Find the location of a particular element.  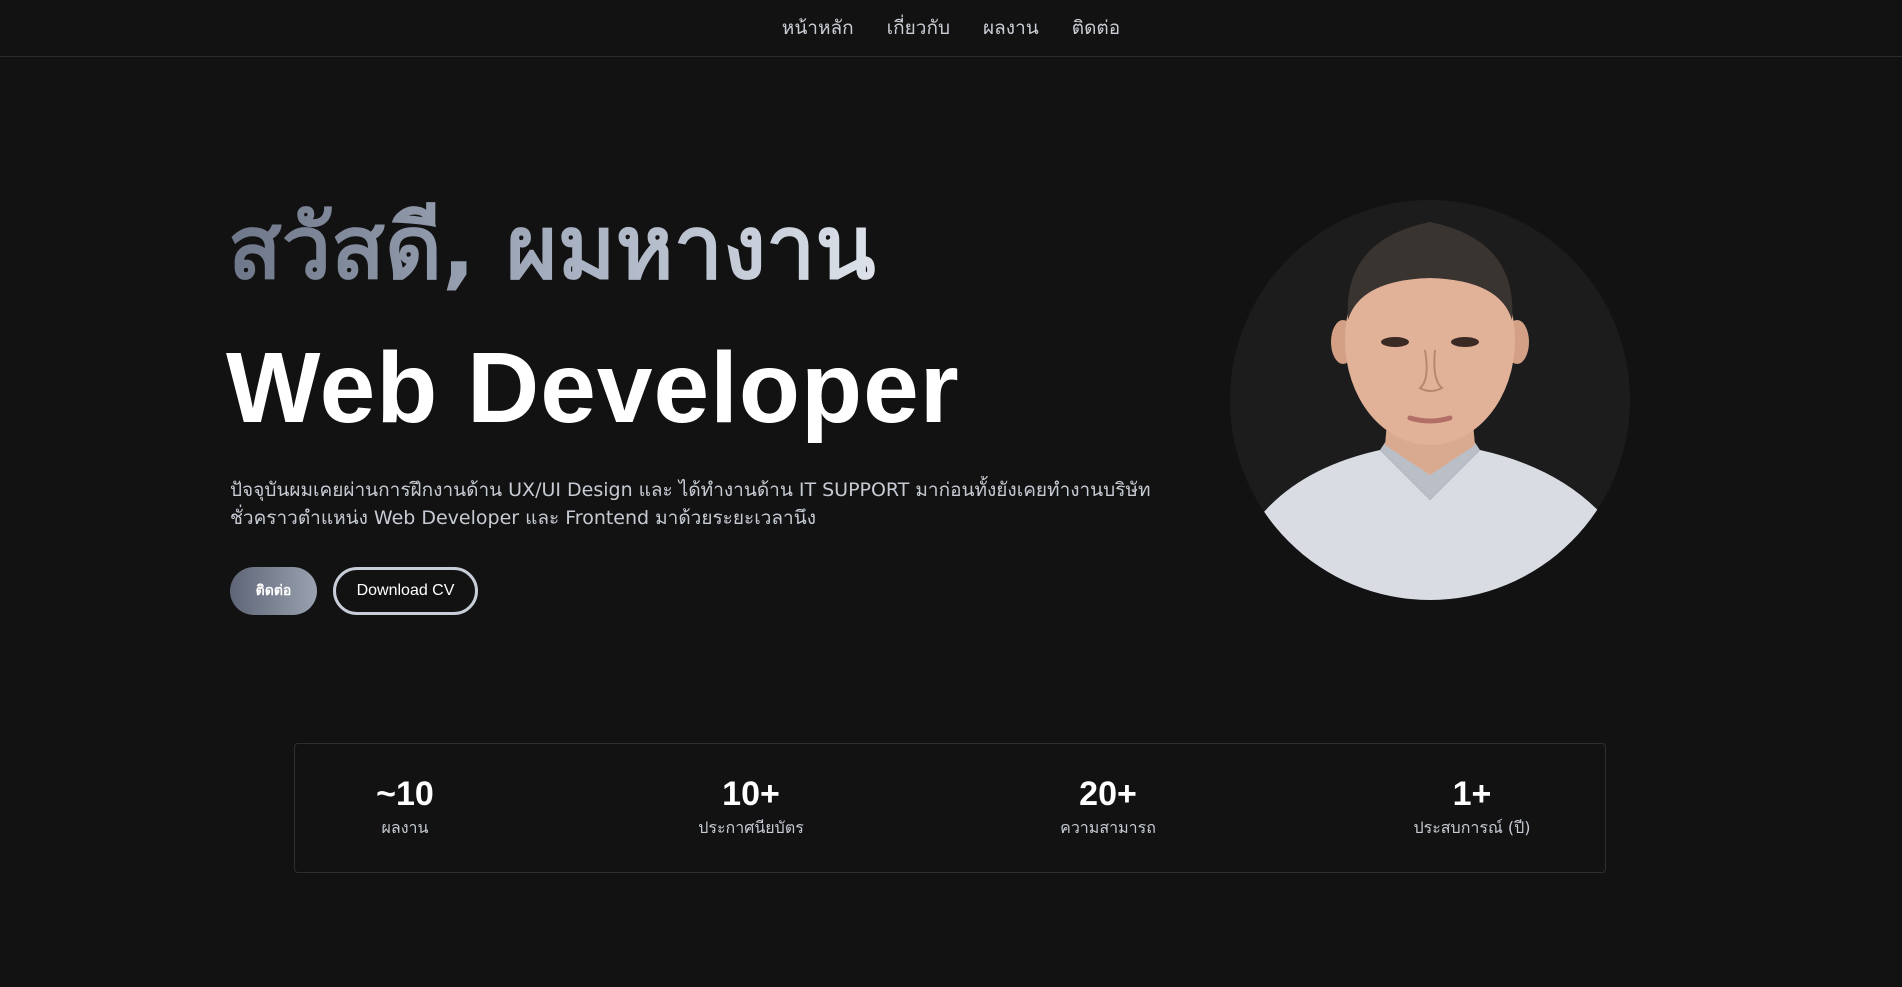

nav-link-about: เกี่ยวกับ is located at coordinates (918, 28).